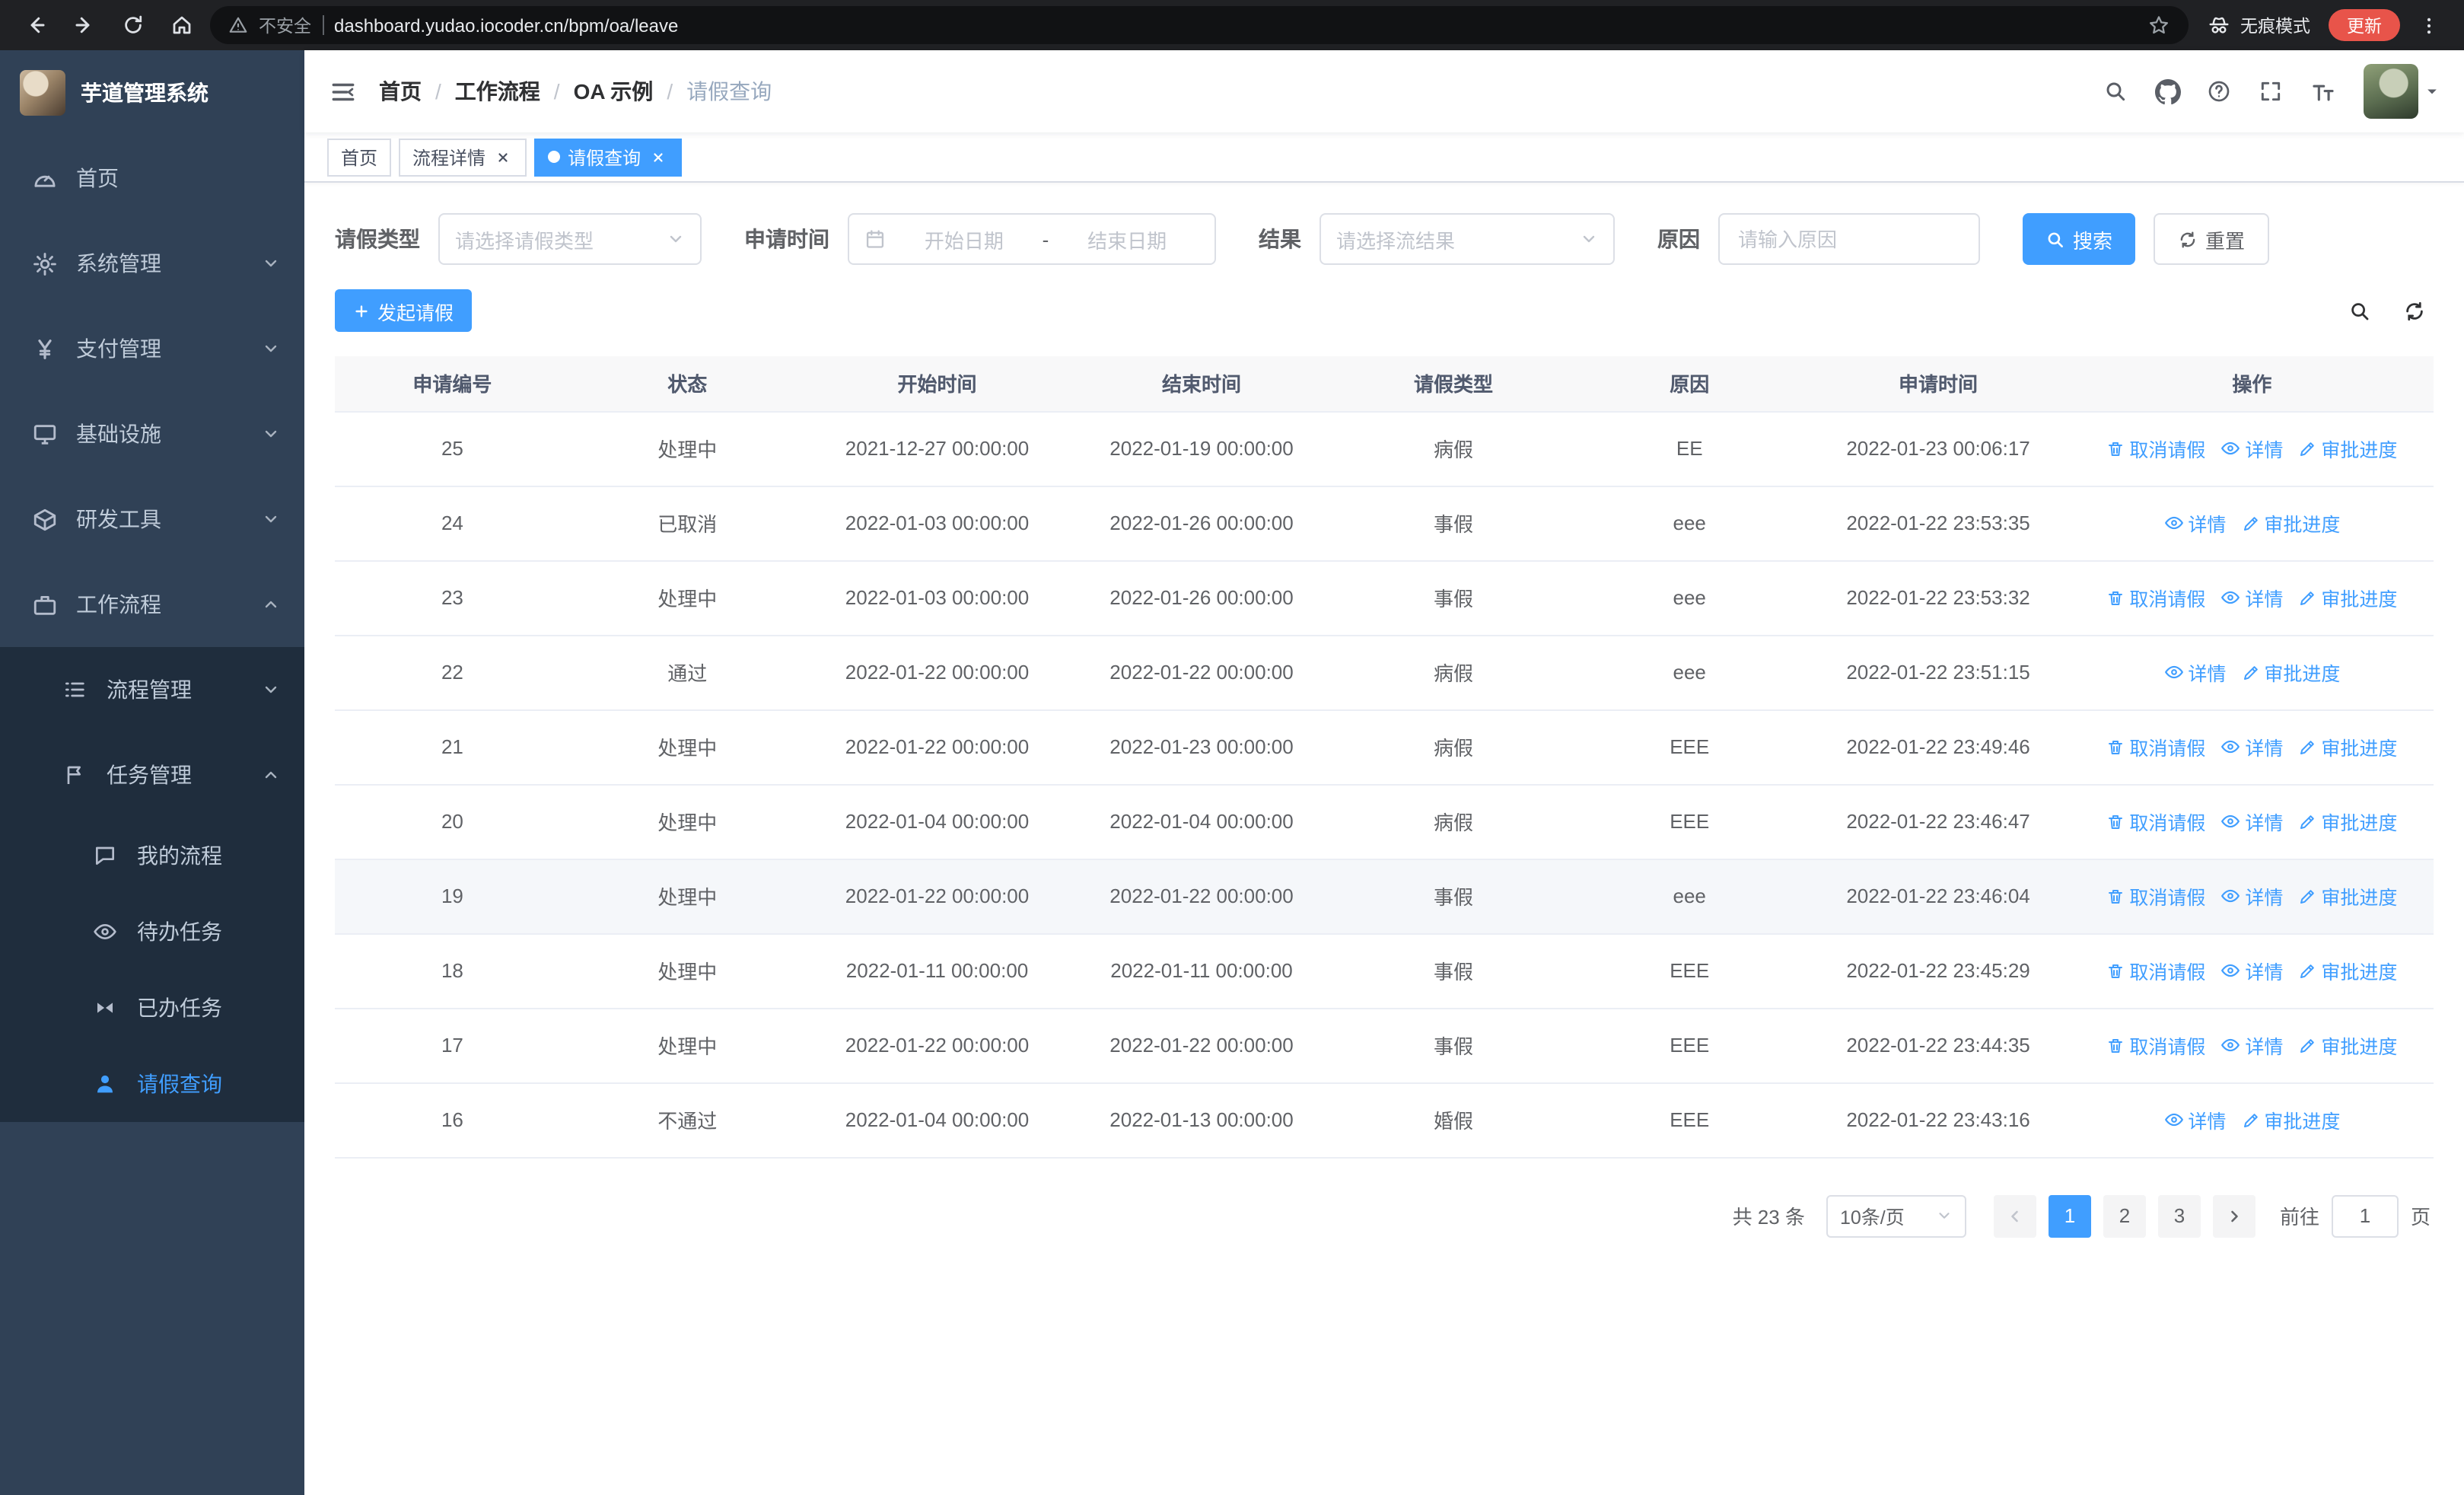 The height and width of the screenshot is (1495, 2464). Describe the element at coordinates (152, 856) in the screenshot. I see `sidebar-item-my-process: 我的流程` at that location.